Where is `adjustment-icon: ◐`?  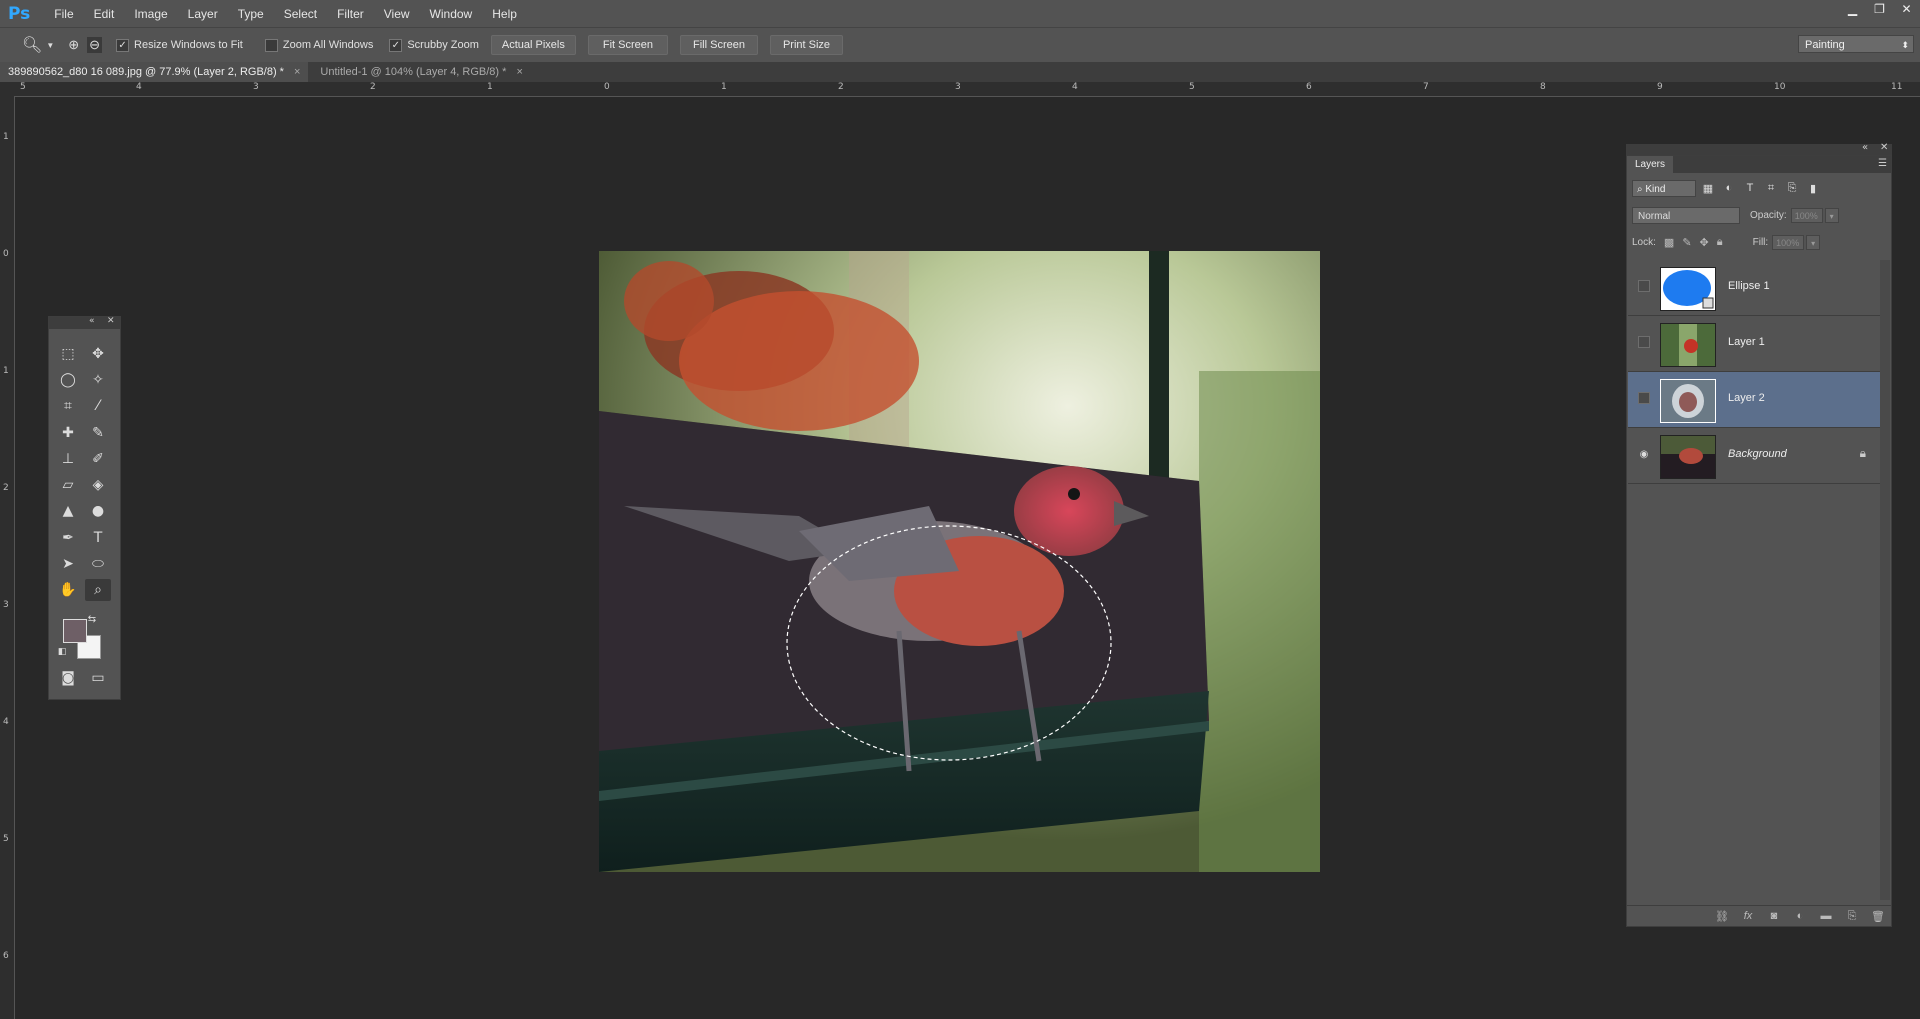 adjustment-icon: ◐ is located at coordinates (1800, 916).